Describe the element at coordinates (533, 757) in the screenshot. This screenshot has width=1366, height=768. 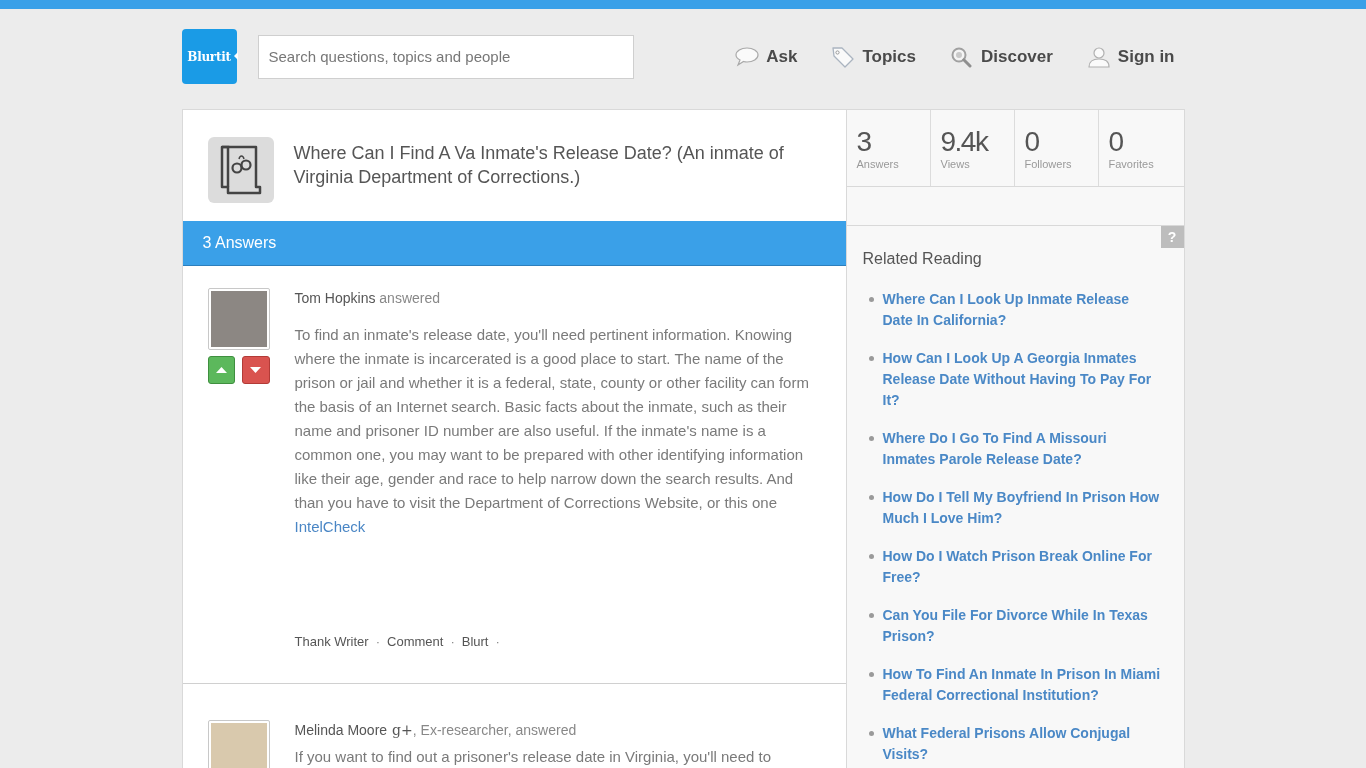
I see `answer-text: If you want to find out a prisoner's release date in Virginia, you'll need to` at that location.